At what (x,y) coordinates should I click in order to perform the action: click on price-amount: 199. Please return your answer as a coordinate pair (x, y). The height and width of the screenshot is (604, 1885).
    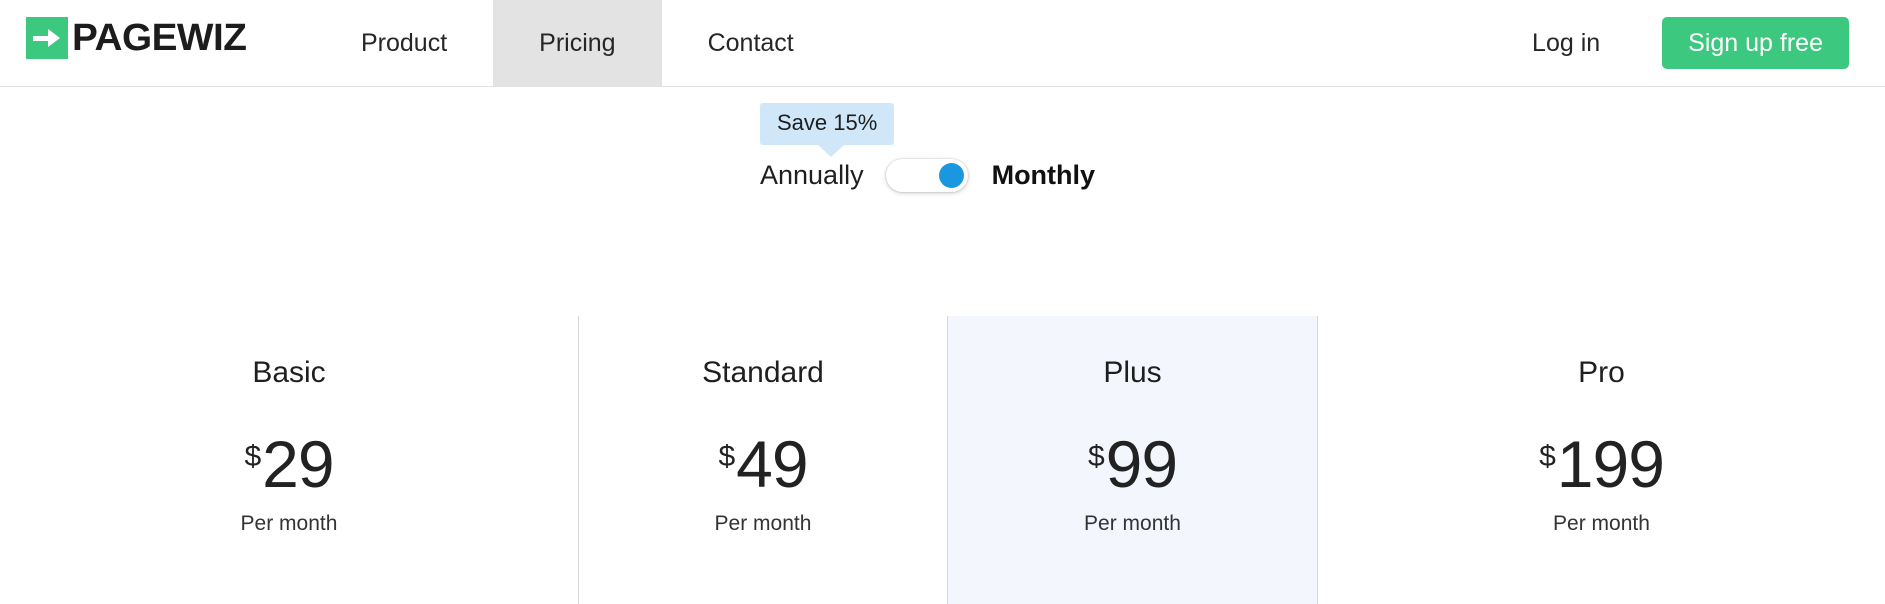
    Looking at the image, I should click on (1610, 464).